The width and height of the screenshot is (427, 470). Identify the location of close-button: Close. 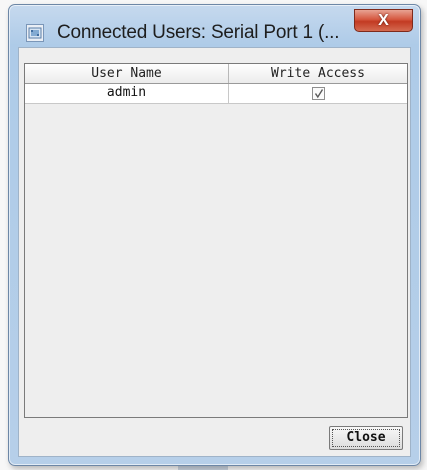
(366, 438).